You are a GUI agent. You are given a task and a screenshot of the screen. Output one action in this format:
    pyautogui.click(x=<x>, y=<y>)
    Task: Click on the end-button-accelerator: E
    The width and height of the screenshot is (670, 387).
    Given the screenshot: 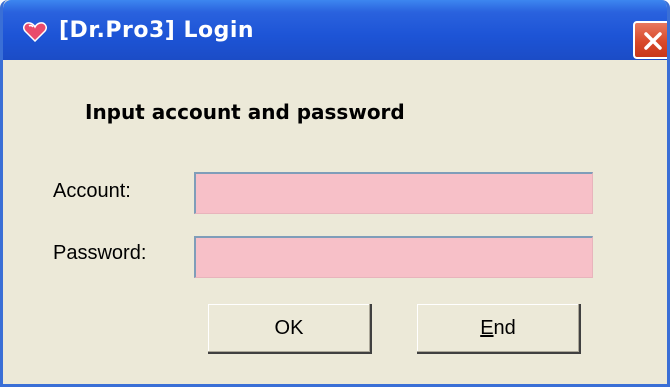 What is the action you would take?
    pyautogui.click(x=487, y=327)
    